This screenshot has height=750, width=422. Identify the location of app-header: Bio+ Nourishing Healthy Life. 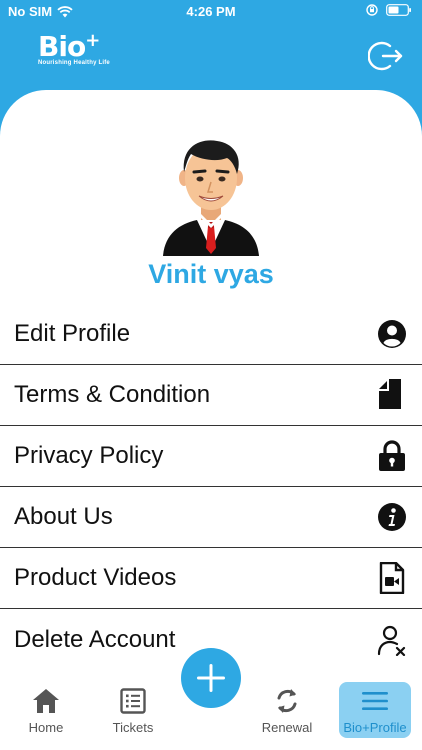
(211, 54).